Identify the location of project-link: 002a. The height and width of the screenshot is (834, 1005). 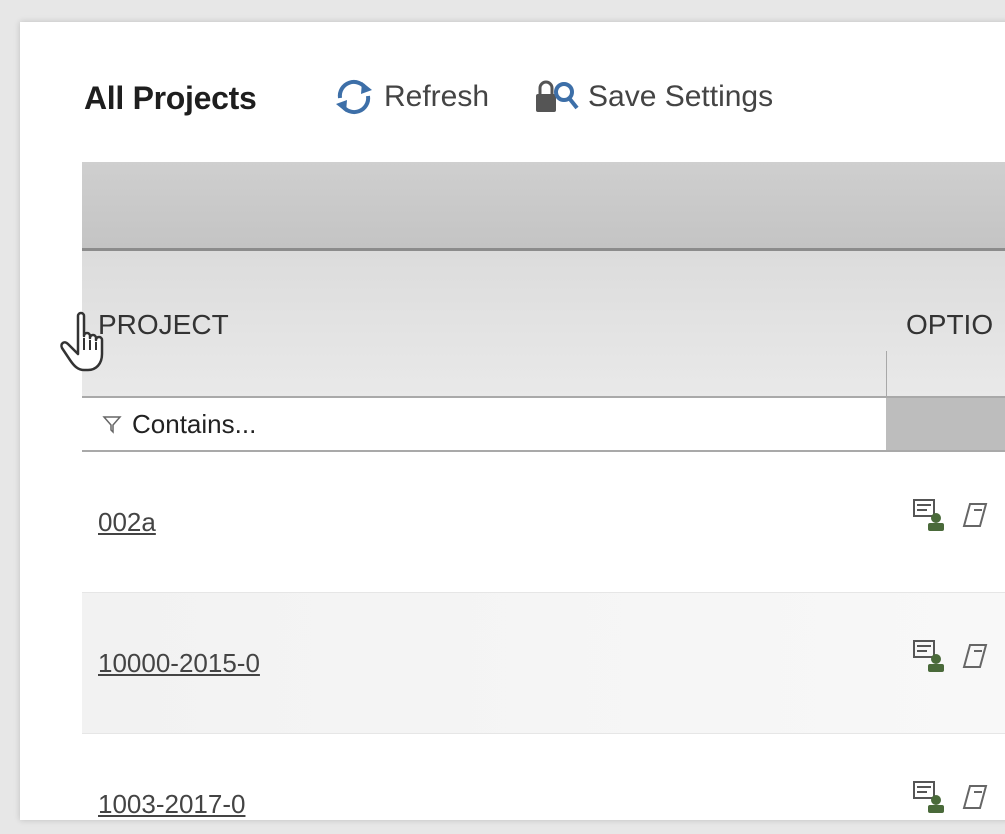
(127, 522).